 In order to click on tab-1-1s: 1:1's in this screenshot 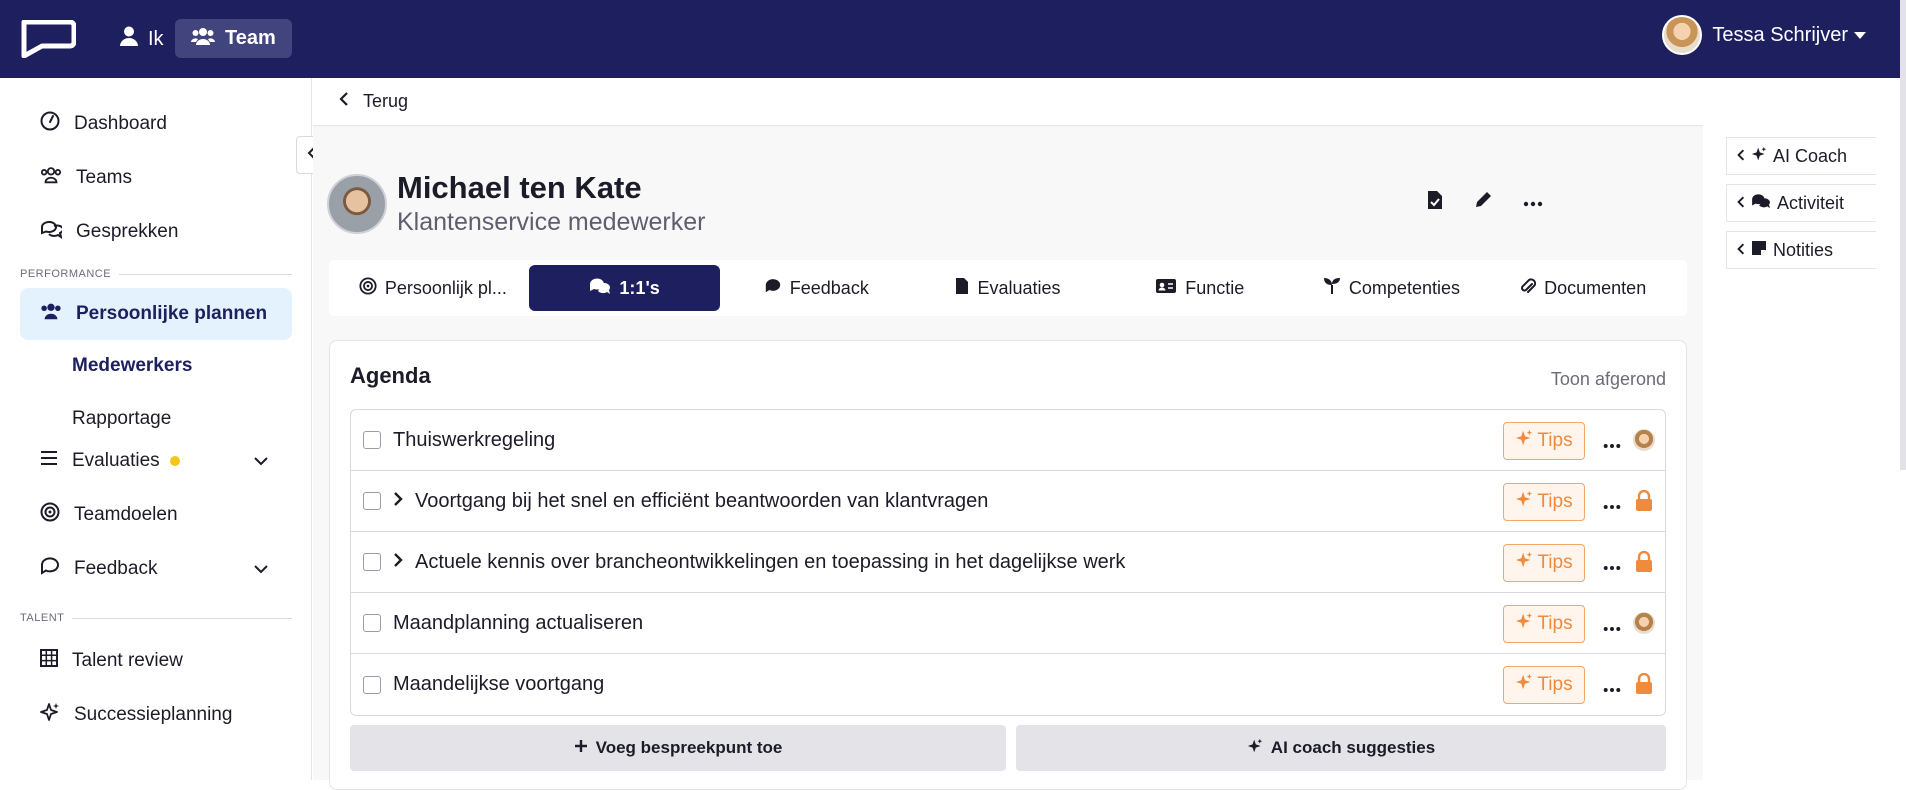, I will do `click(624, 288)`.